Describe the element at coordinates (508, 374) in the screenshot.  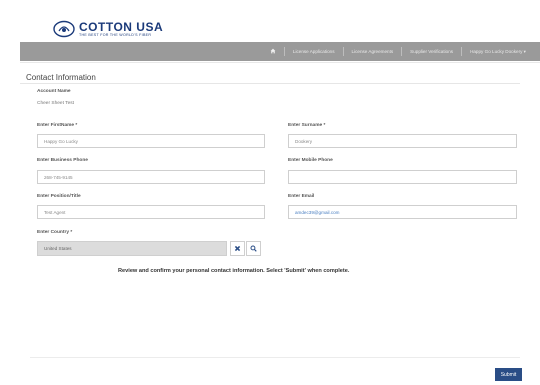
I see `submit-button: Submit` at that location.